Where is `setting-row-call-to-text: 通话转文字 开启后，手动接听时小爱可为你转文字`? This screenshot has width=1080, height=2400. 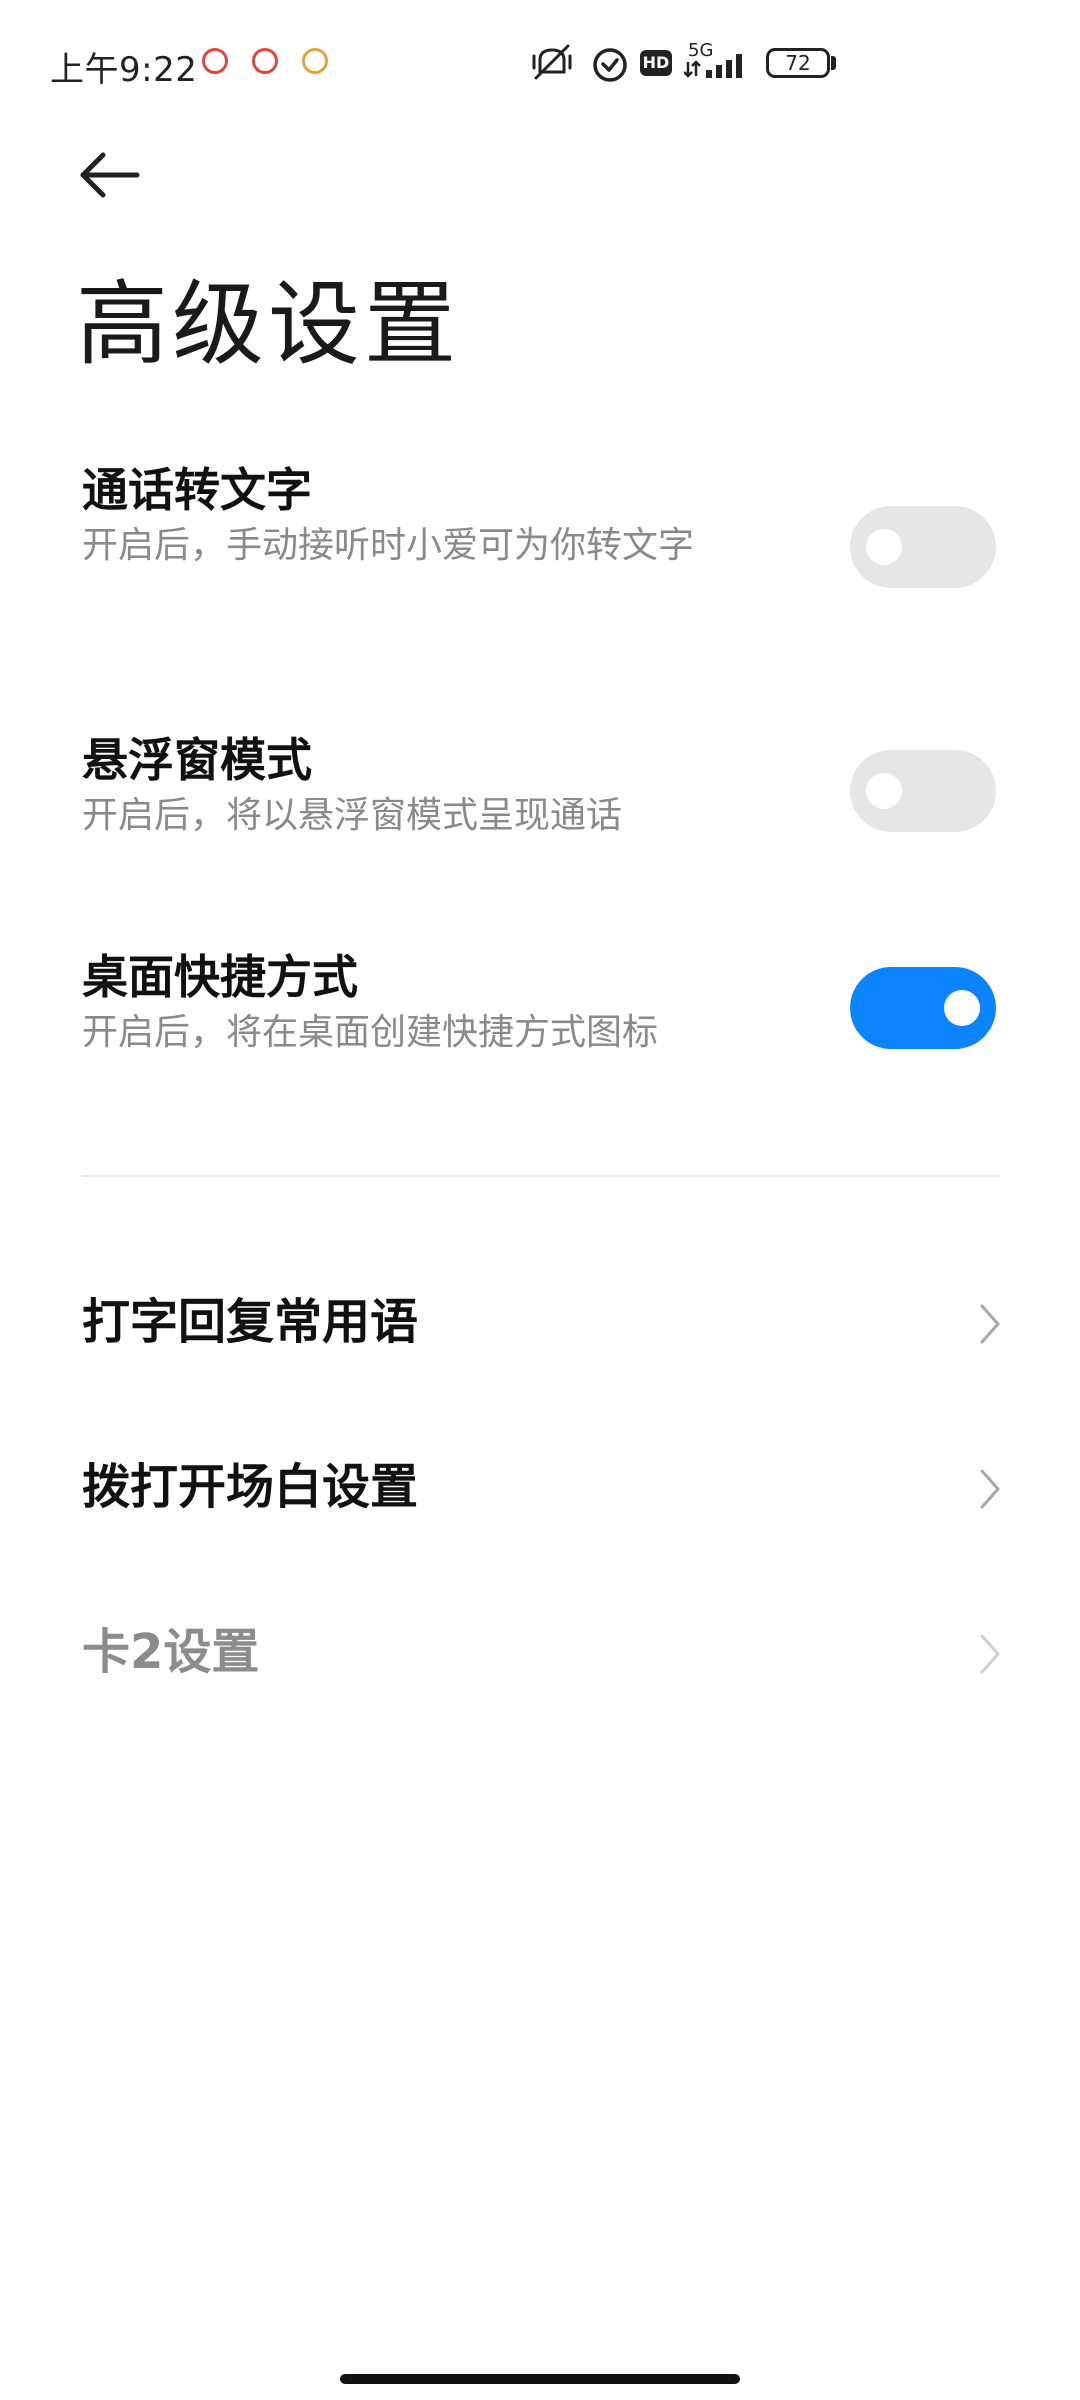 setting-row-call-to-text: 通话转文字 开启后，手动接听时小爱可为你转文字 is located at coordinates (542, 545).